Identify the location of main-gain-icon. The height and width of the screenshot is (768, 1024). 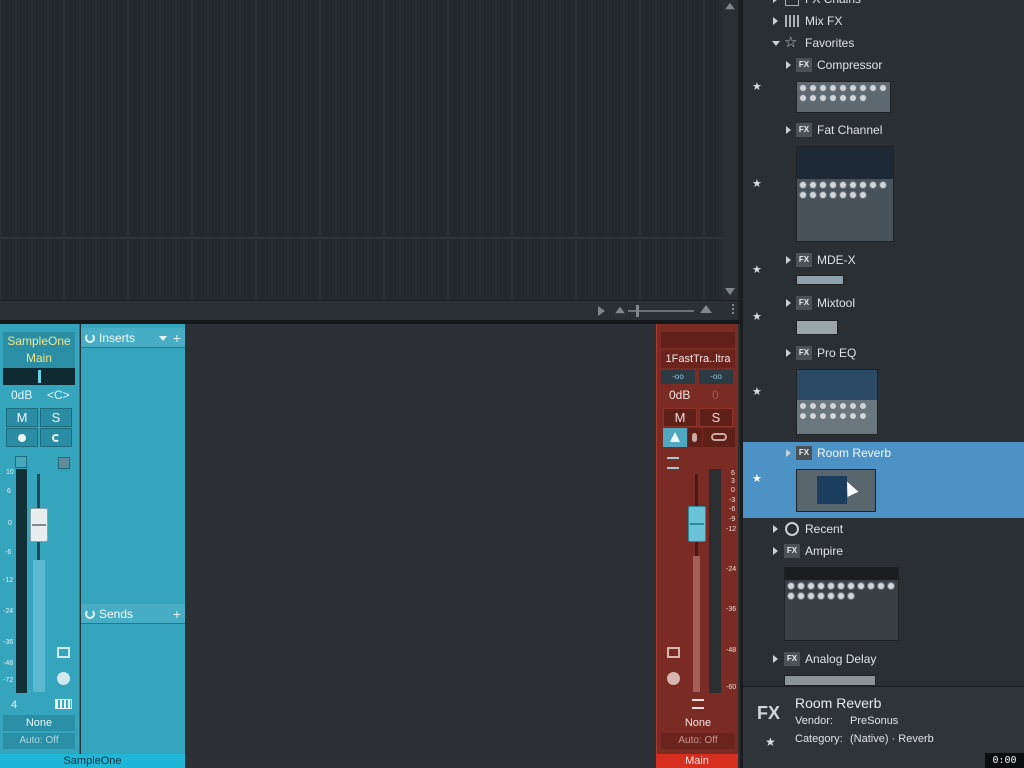
(673, 678).